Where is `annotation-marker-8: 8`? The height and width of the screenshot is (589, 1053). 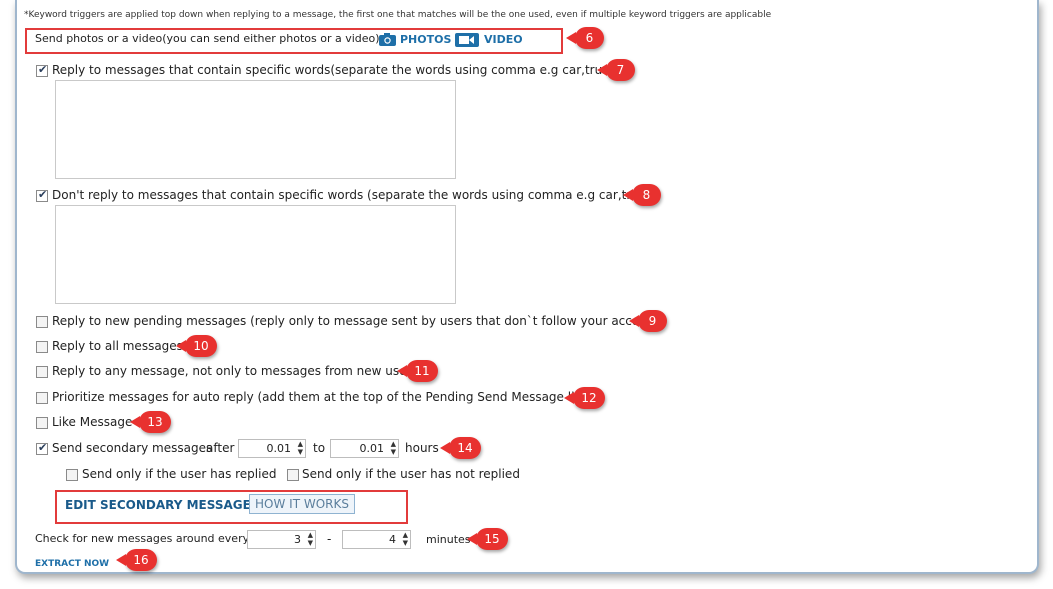
annotation-marker-8: 8 is located at coordinates (642, 195).